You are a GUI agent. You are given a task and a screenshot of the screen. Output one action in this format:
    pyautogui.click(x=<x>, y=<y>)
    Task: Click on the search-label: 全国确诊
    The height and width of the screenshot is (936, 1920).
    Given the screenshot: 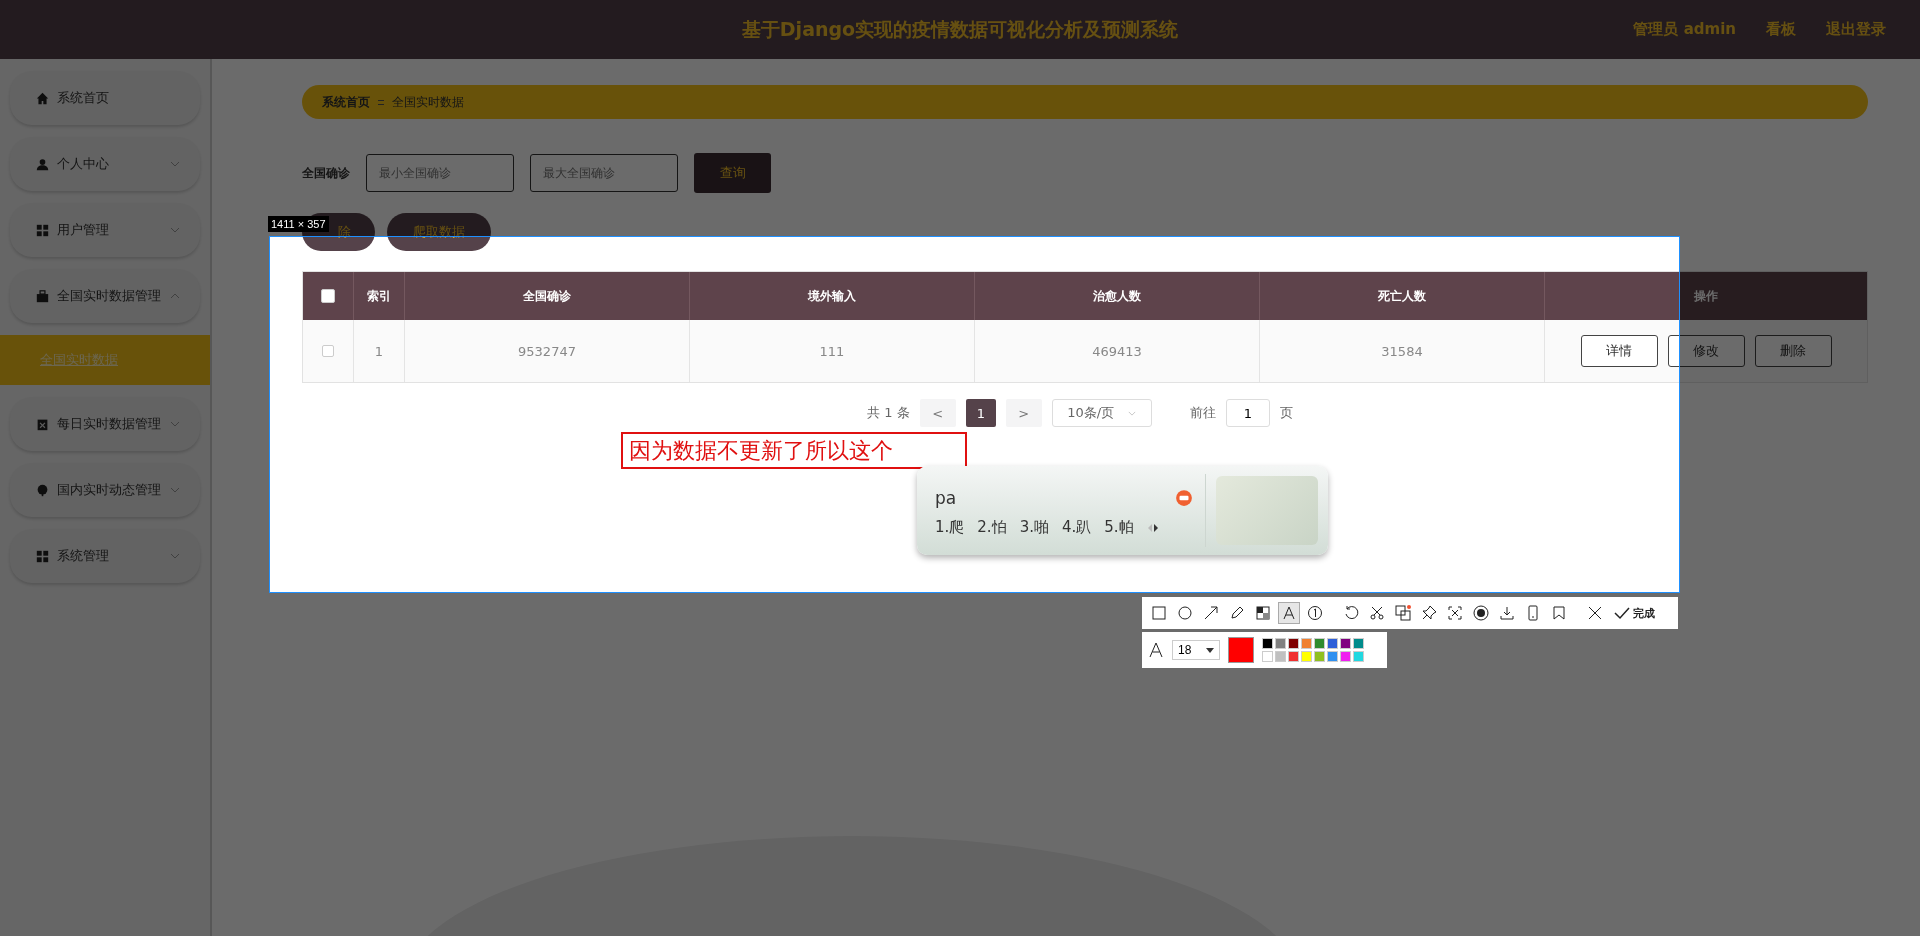 What is the action you would take?
    pyautogui.click(x=326, y=173)
    